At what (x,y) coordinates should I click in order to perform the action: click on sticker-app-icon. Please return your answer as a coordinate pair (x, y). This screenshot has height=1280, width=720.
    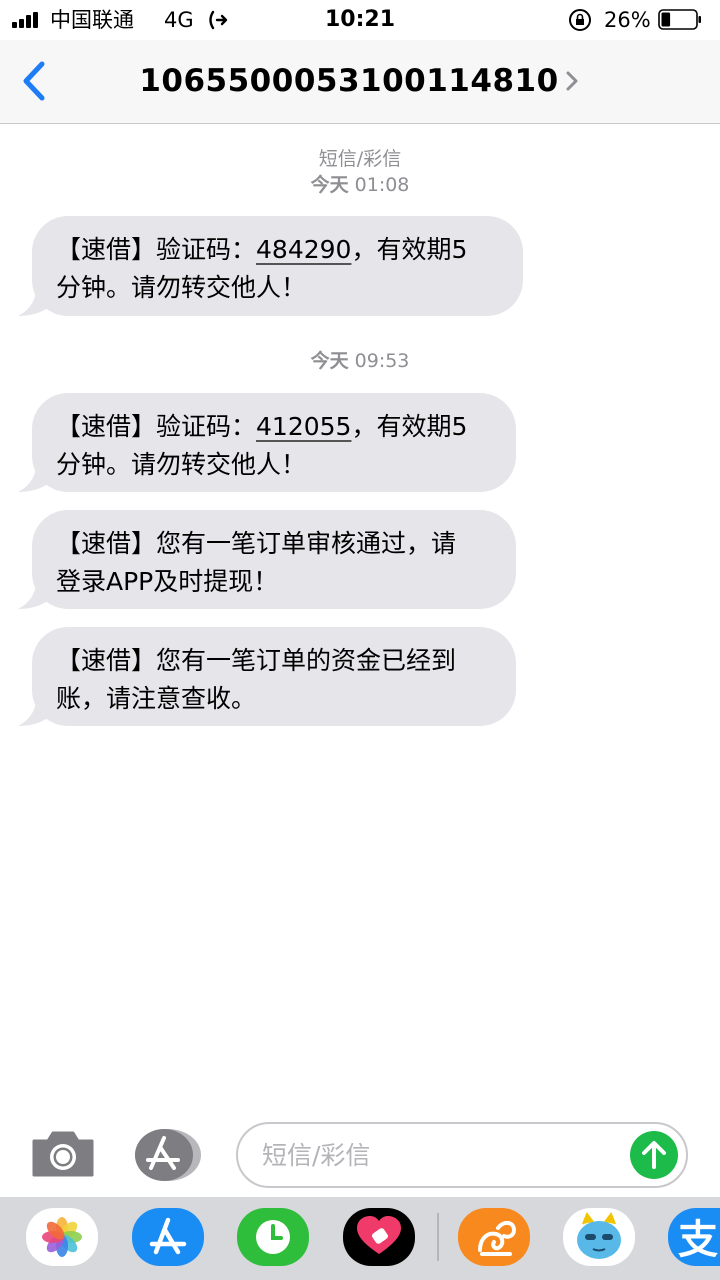
    Looking at the image, I should click on (599, 1237).